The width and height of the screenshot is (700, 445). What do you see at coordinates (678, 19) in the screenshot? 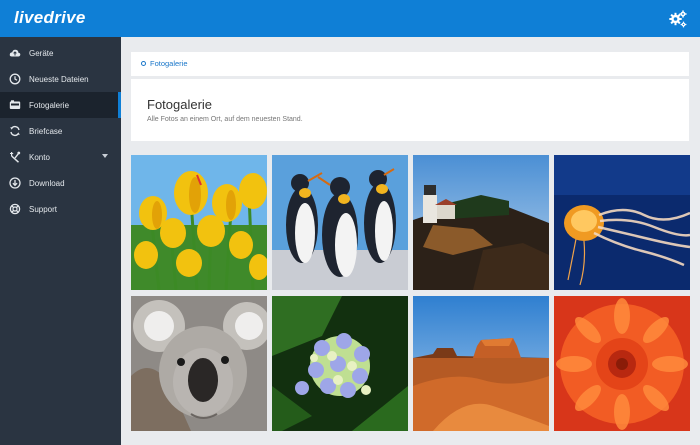
I see `settings-gears-icon` at bounding box center [678, 19].